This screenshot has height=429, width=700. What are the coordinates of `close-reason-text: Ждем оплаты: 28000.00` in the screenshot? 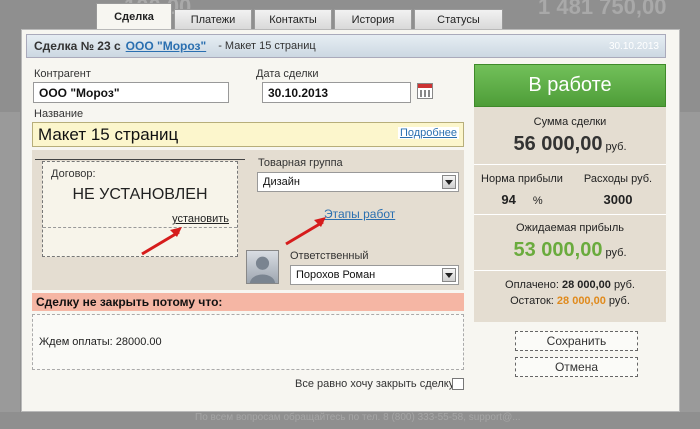 It's located at (100, 342).